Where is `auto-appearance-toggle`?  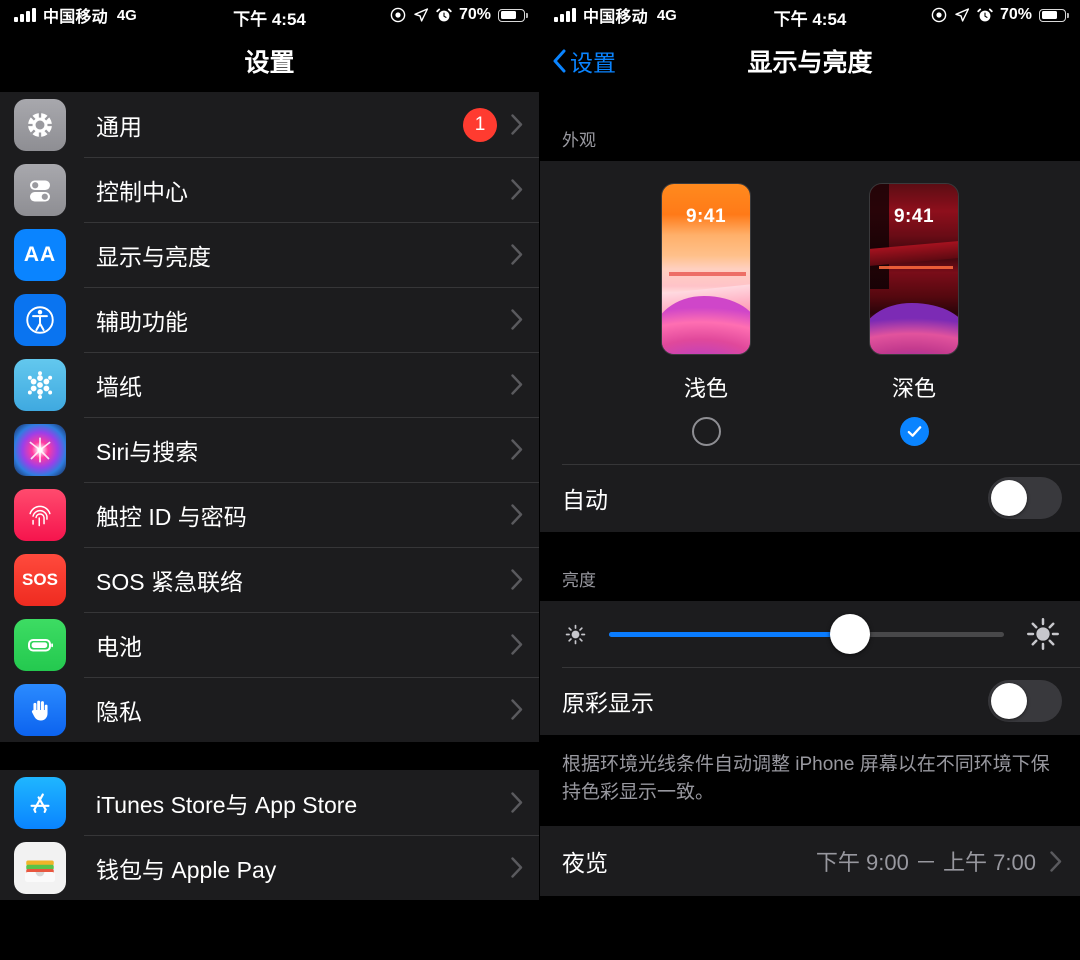 auto-appearance-toggle is located at coordinates (1025, 498).